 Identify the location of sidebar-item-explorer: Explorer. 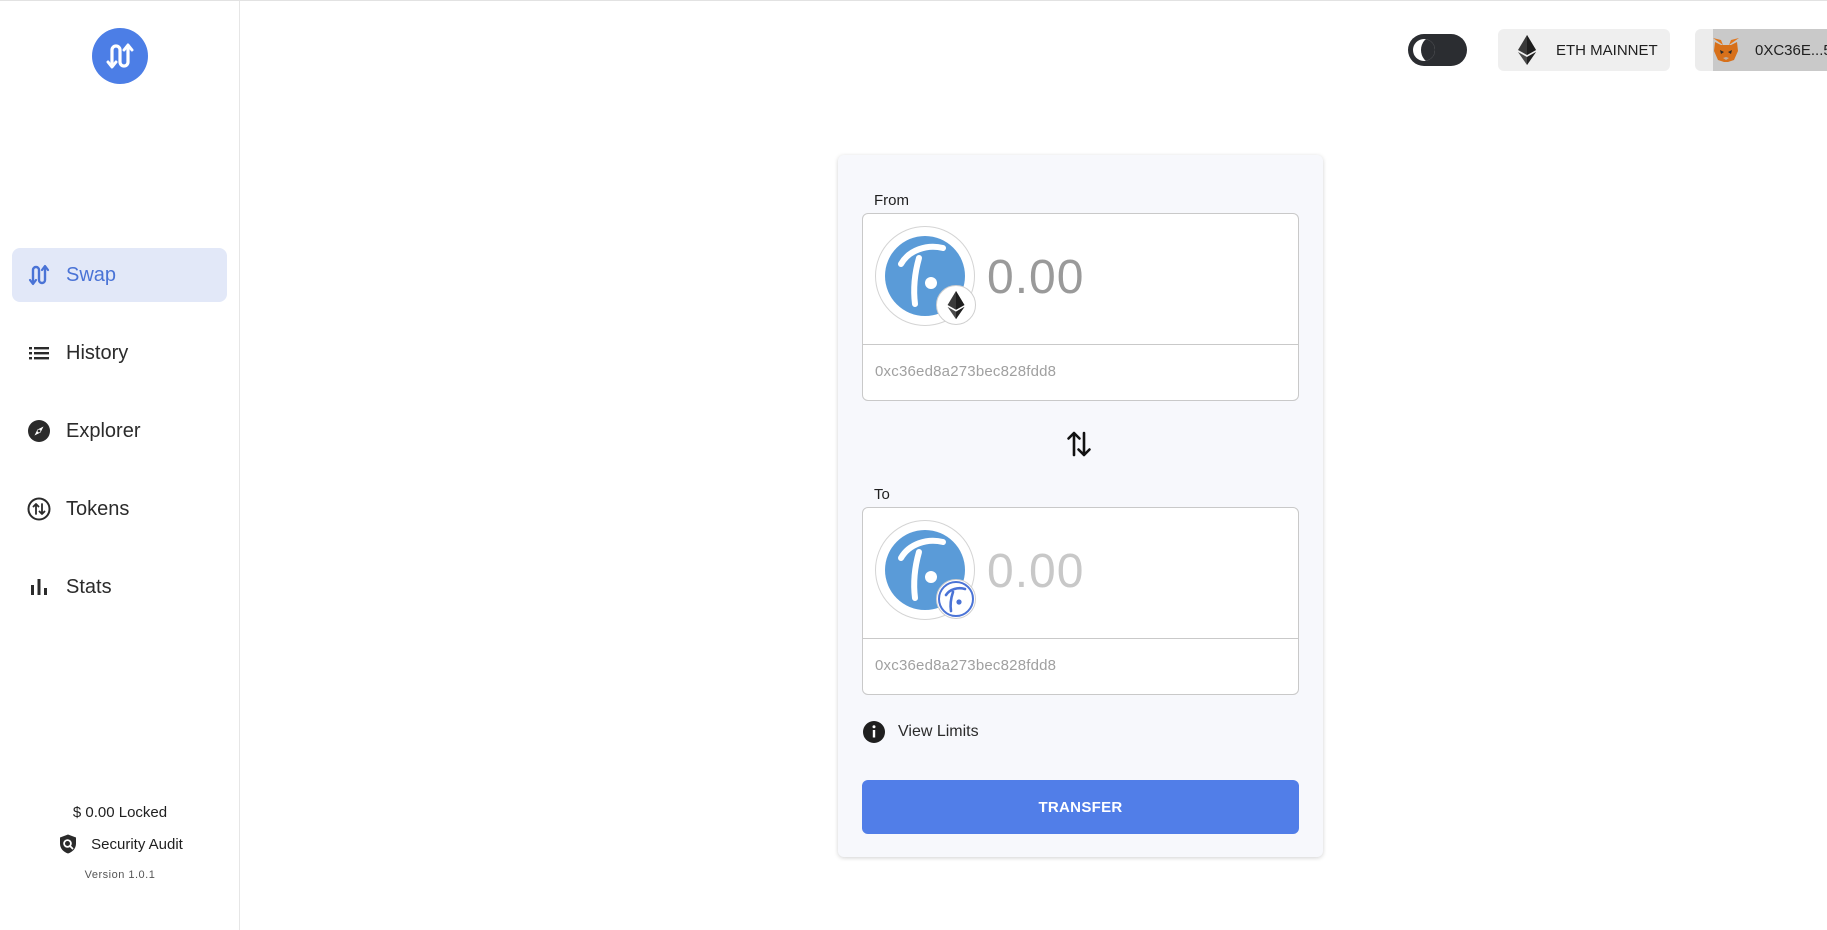
(119, 431).